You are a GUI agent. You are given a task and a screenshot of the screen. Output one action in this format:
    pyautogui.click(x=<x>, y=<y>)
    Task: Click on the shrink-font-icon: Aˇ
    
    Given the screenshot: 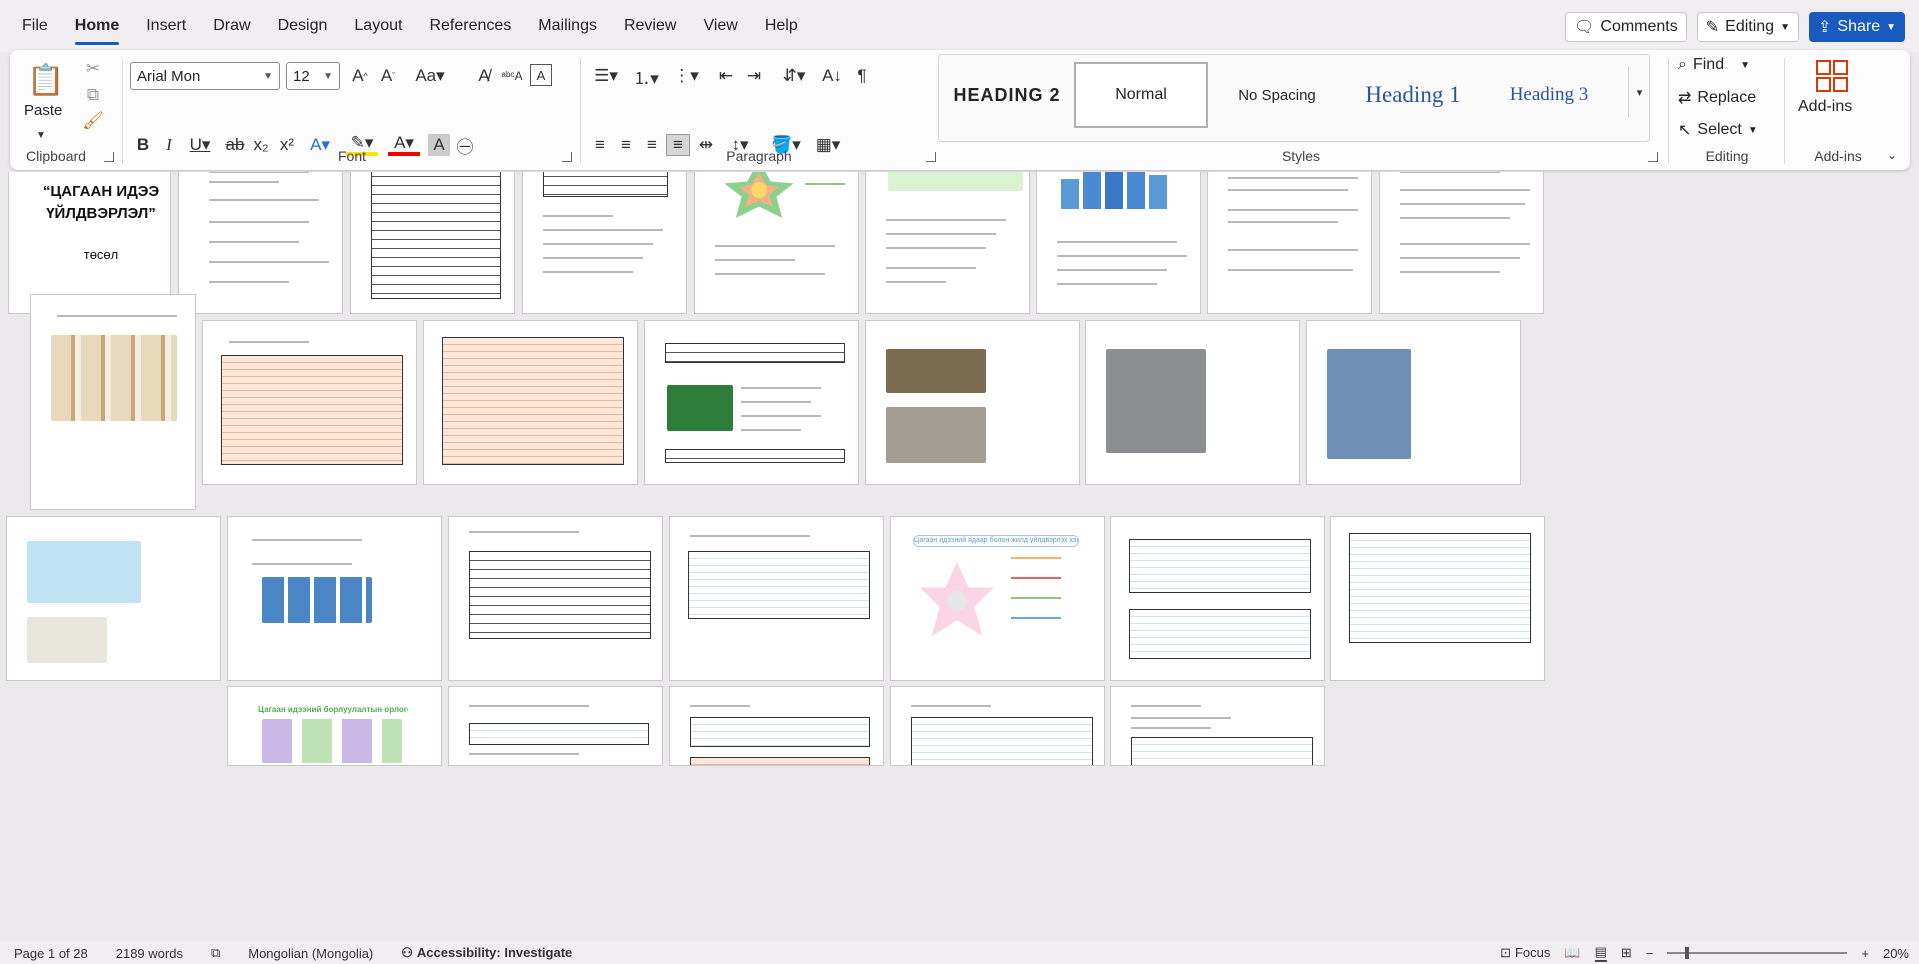 What is the action you would take?
    pyautogui.click(x=388, y=76)
    